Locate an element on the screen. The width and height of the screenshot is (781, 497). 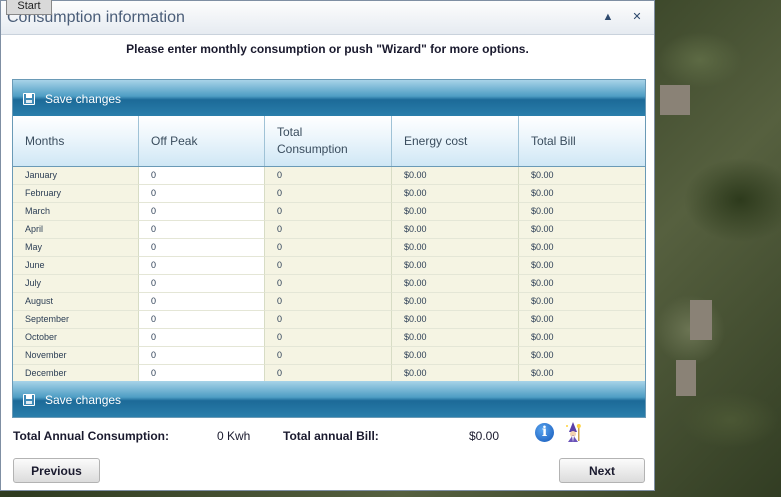
column-header-months: Months is located at coordinates (76, 141).